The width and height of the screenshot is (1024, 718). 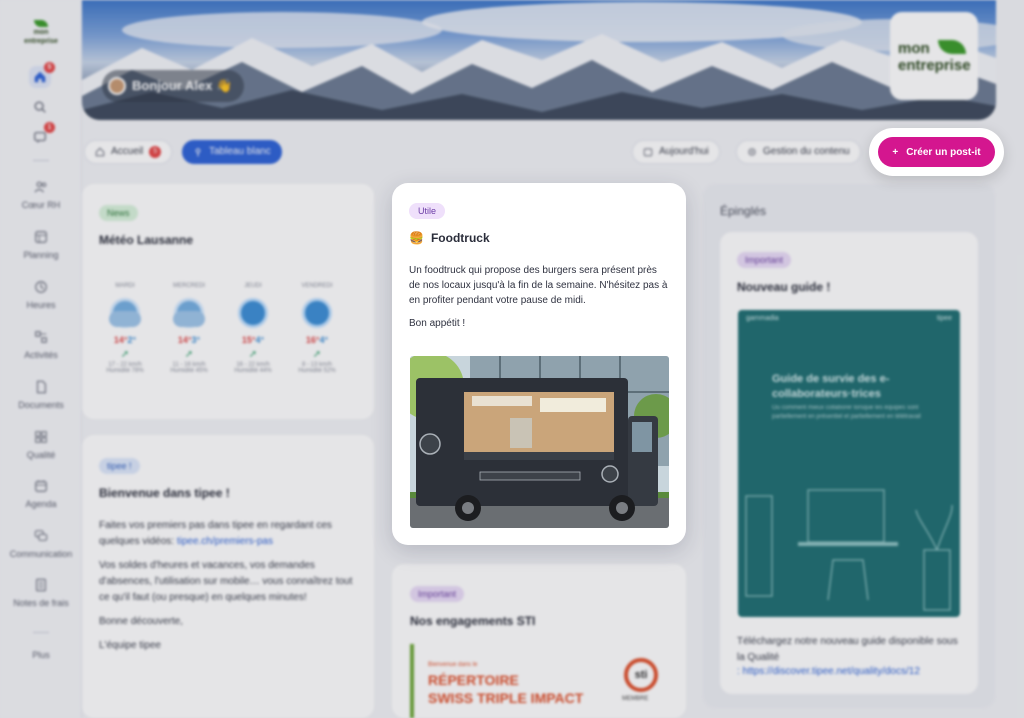 I want to click on foodtruck-photo, so click(x=539, y=442).